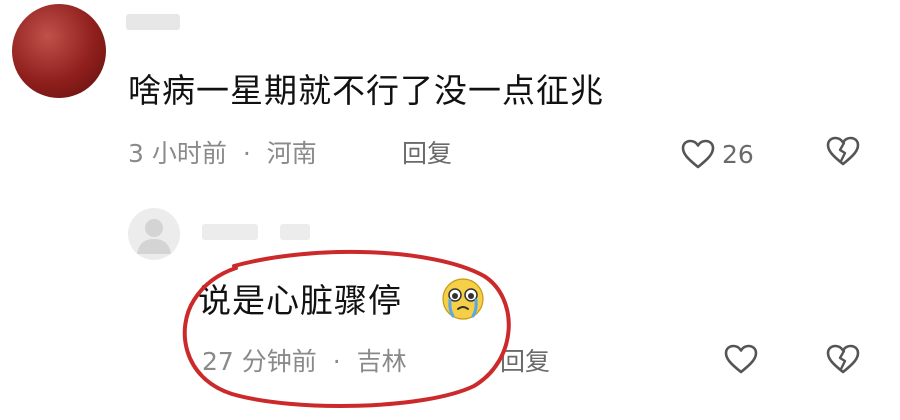  I want to click on comment-text: 啥病一星期就不行了没一点征兆, so click(366, 90).